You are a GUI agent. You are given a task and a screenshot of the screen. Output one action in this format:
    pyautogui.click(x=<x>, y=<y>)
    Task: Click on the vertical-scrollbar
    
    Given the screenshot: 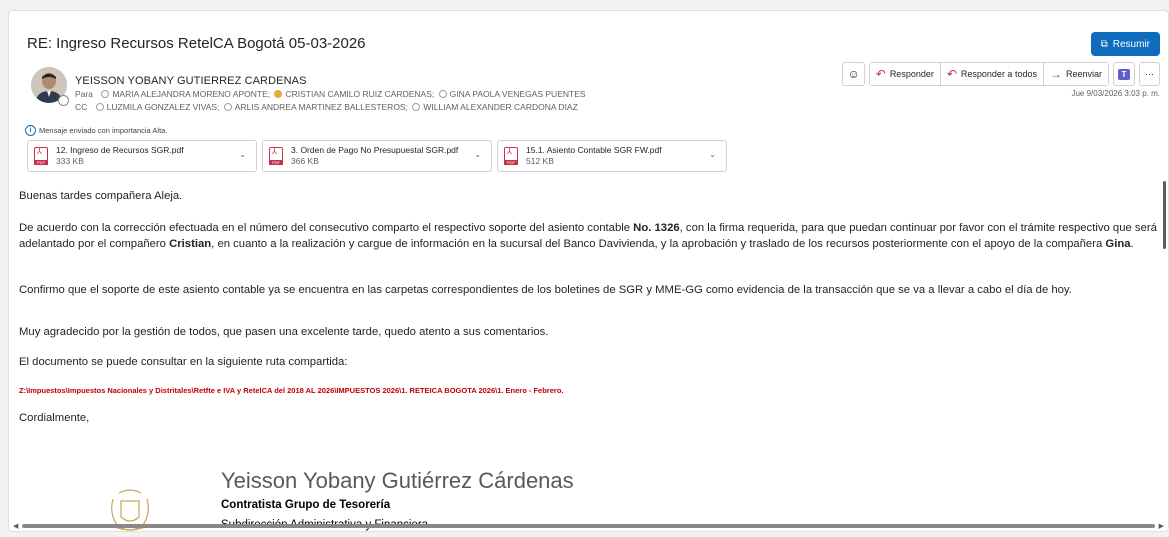 What is the action you would take?
    pyautogui.click(x=1164, y=215)
    